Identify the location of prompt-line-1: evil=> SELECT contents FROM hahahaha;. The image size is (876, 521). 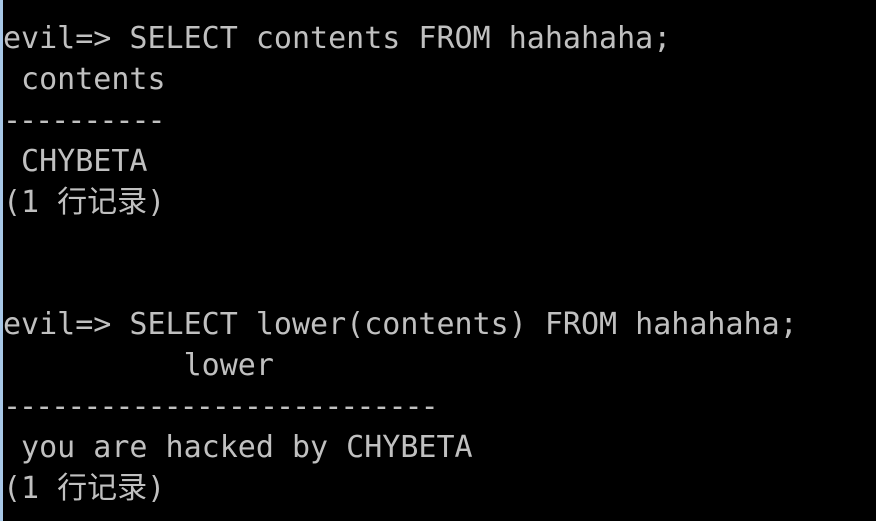
(337, 38).